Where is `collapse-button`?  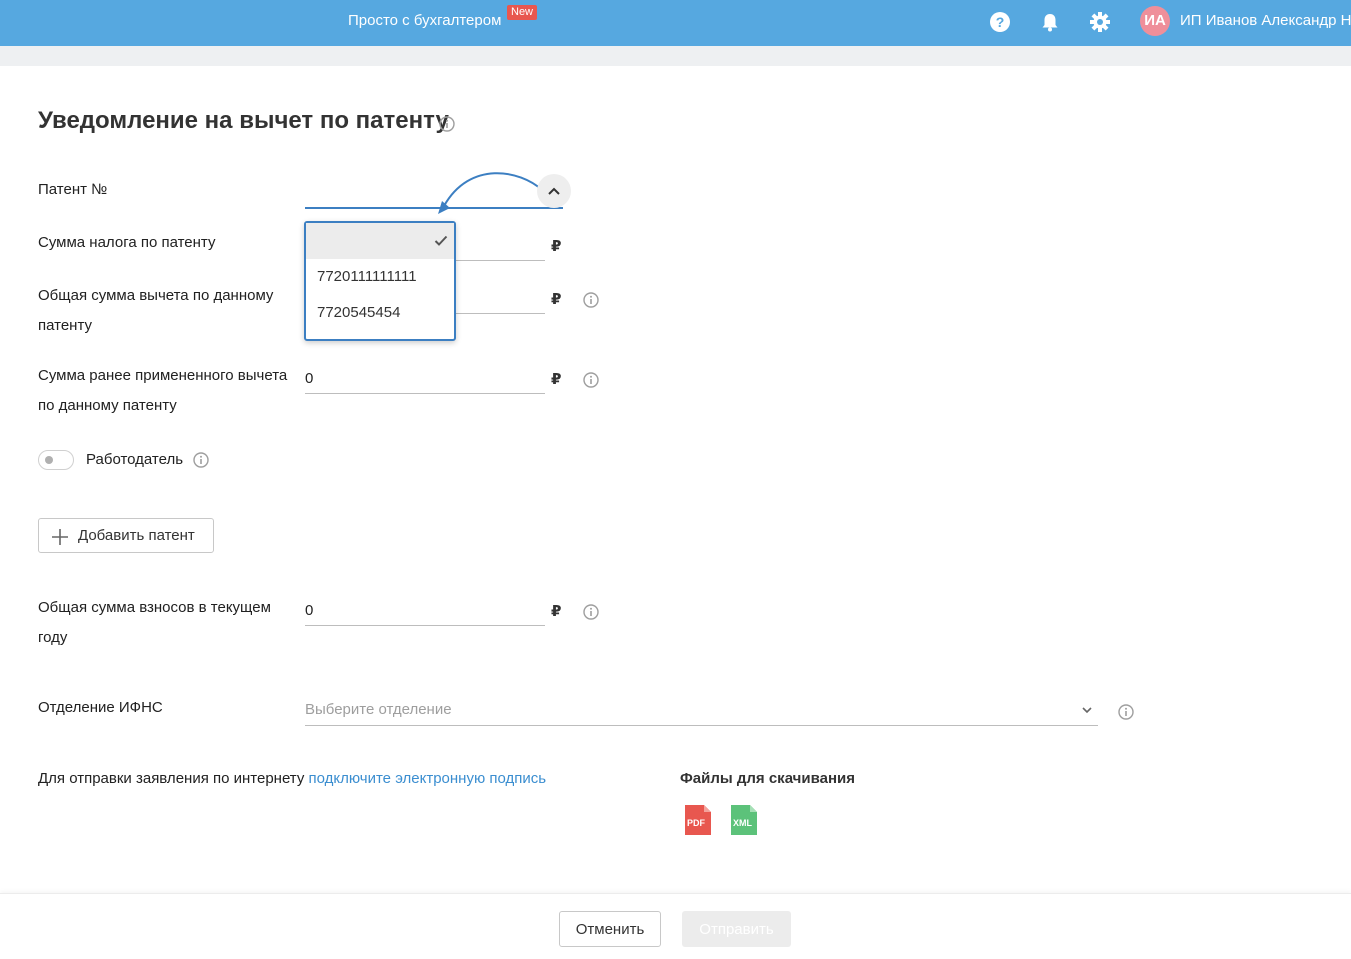
collapse-button is located at coordinates (554, 191).